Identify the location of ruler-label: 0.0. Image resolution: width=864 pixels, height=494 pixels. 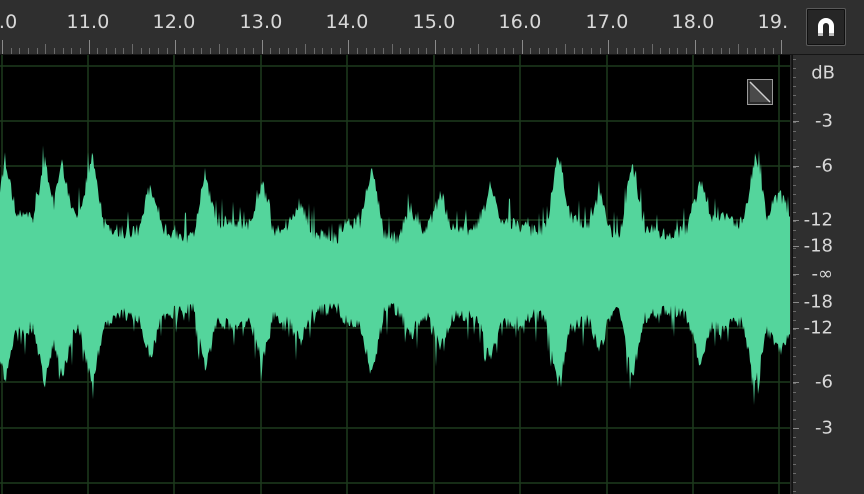
(9, 22).